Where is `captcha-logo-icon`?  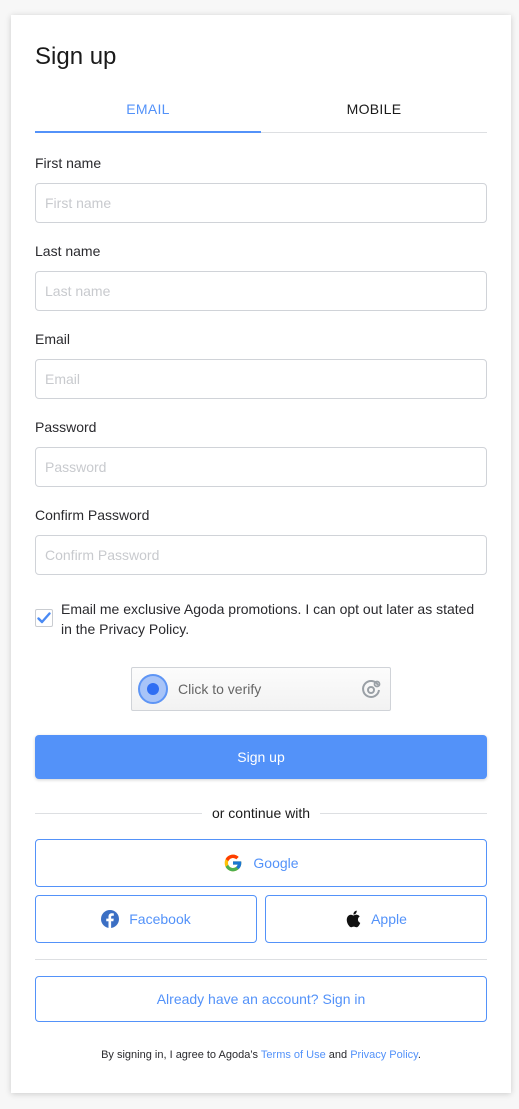
captcha-logo-icon is located at coordinates (371, 689).